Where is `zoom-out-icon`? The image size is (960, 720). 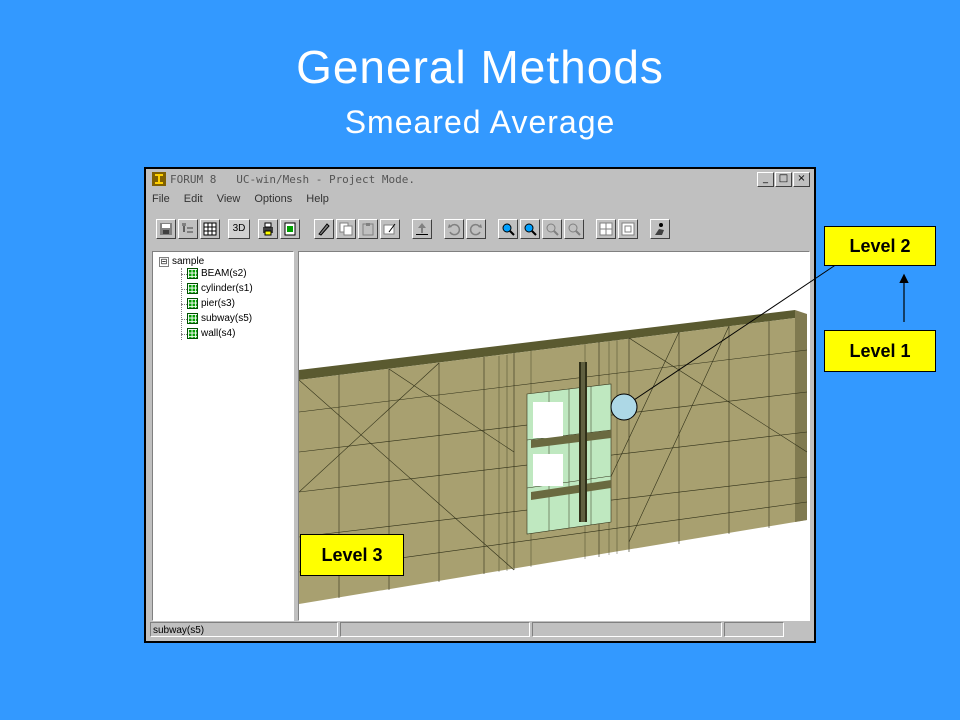
zoom-out-icon is located at coordinates (530, 229).